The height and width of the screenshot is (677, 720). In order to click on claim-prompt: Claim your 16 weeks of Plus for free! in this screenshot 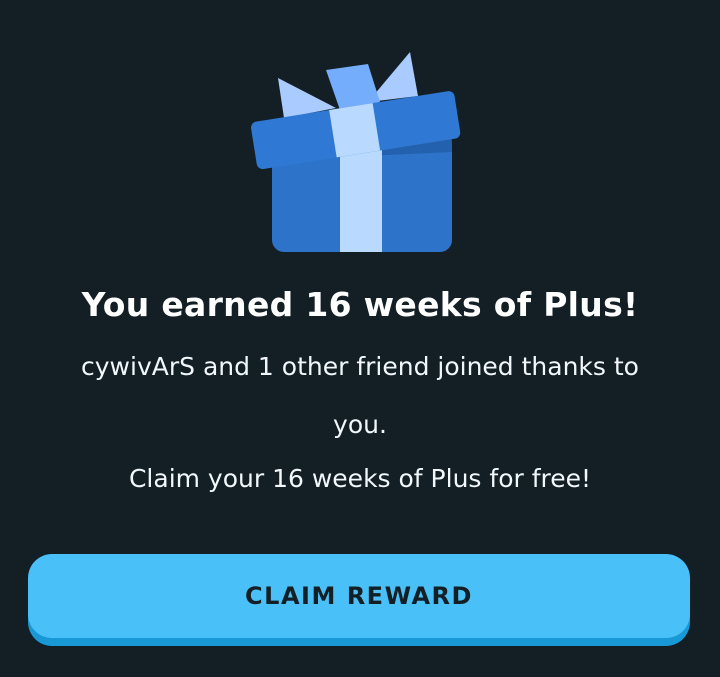, I will do `click(360, 478)`.